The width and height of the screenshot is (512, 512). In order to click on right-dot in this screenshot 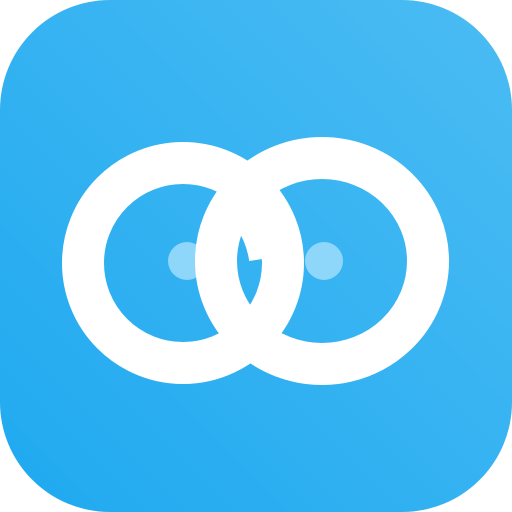, I will do `click(324, 261)`.